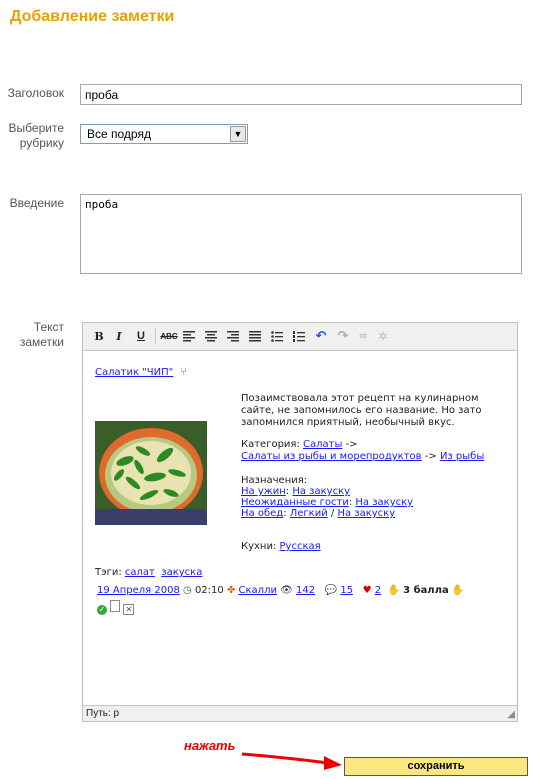 This screenshot has height=779, width=540. What do you see at coordinates (138, 590) in the screenshot?
I see `date-link: 19 Апреля 2008` at bounding box center [138, 590].